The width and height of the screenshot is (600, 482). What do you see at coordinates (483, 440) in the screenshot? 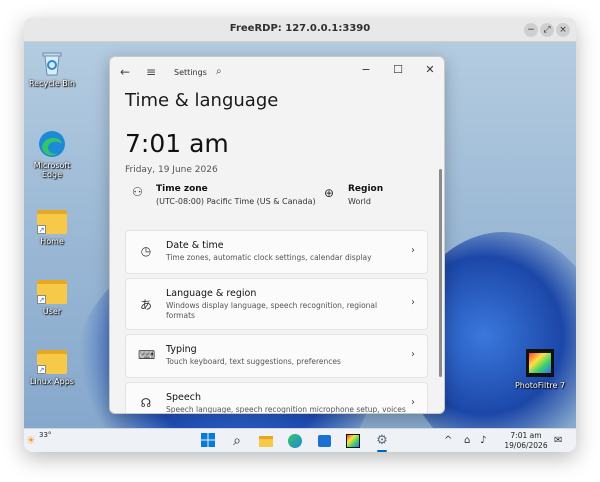
I see `volume-icon: ♪` at bounding box center [483, 440].